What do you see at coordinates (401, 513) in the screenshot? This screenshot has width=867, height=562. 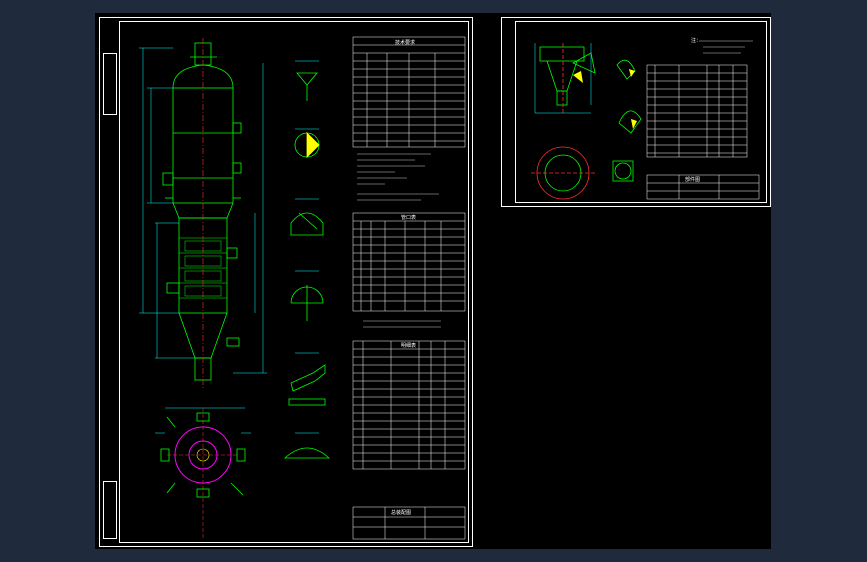 I see `left-title-block-text: 总装配图` at bounding box center [401, 513].